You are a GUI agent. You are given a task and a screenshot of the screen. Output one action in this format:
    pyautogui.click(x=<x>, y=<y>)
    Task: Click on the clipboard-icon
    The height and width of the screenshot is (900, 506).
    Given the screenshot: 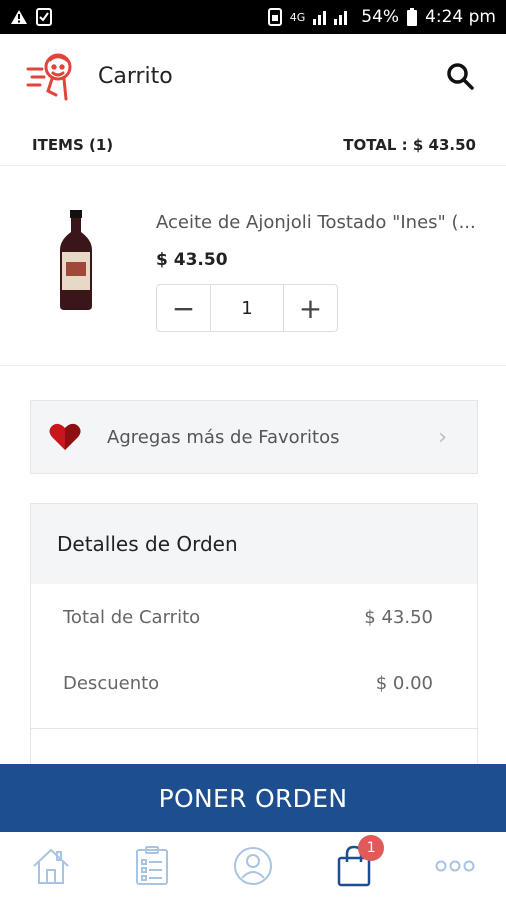 What is the action you would take?
    pyautogui.click(x=151, y=865)
    